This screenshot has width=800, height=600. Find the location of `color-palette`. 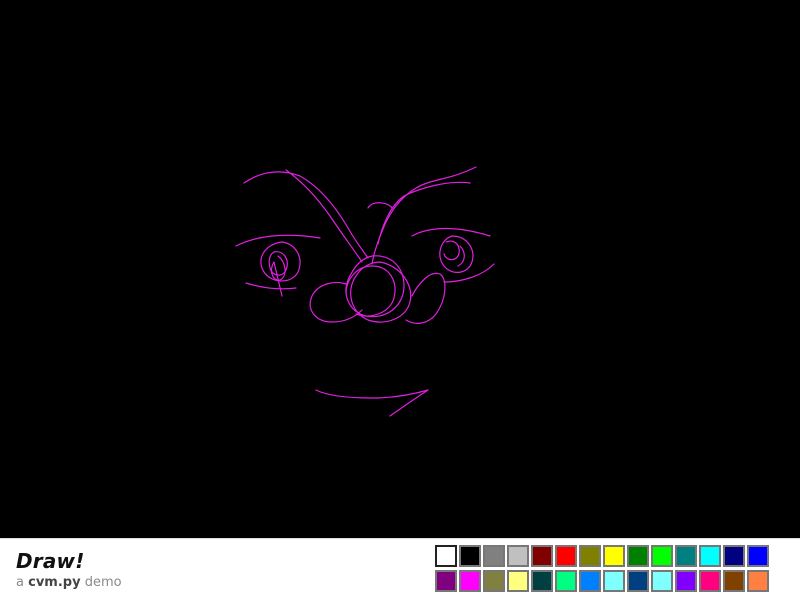

color-palette is located at coordinates (602, 568).